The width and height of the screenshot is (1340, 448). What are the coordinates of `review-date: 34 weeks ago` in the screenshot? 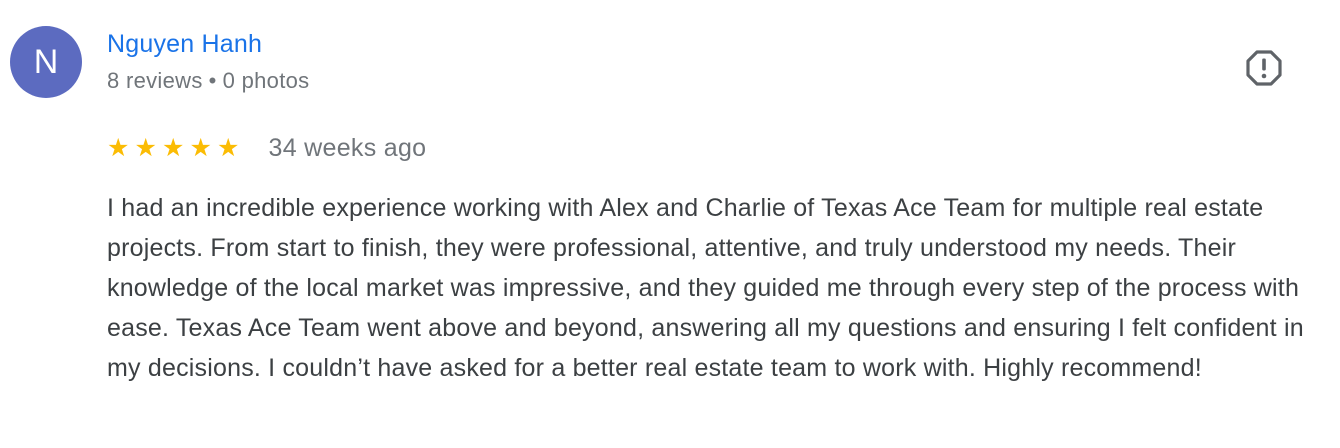 It's located at (347, 147).